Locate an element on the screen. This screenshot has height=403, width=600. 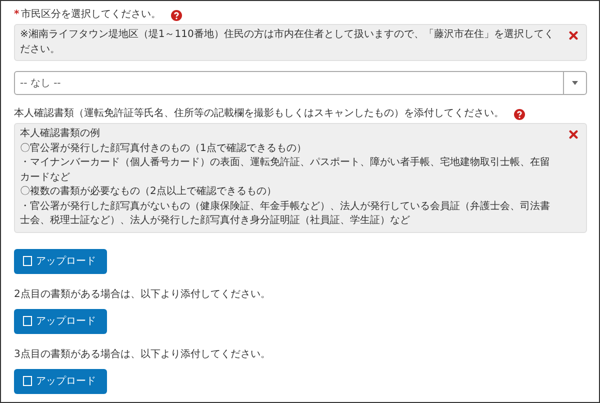
instruction-text: 2点目の書類がある場合は、以下より添付してください。 is located at coordinates (143, 295).